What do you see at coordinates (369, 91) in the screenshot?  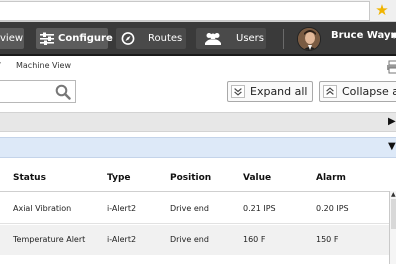 I see `collapse-all-label: Collapse a` at bounding box center [369, 91].